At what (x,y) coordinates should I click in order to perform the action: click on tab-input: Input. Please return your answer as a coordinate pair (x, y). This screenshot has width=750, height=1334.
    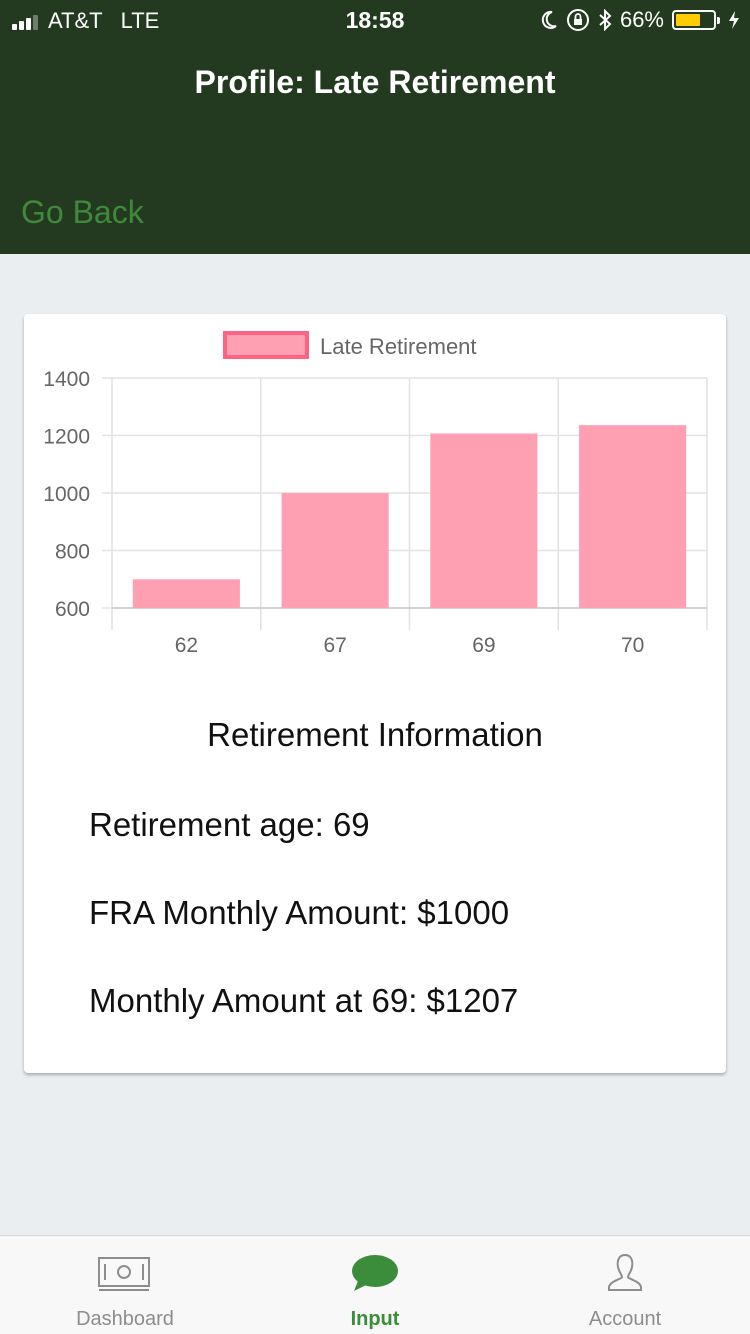
    Looking at the image, I should click on (375, 1285).